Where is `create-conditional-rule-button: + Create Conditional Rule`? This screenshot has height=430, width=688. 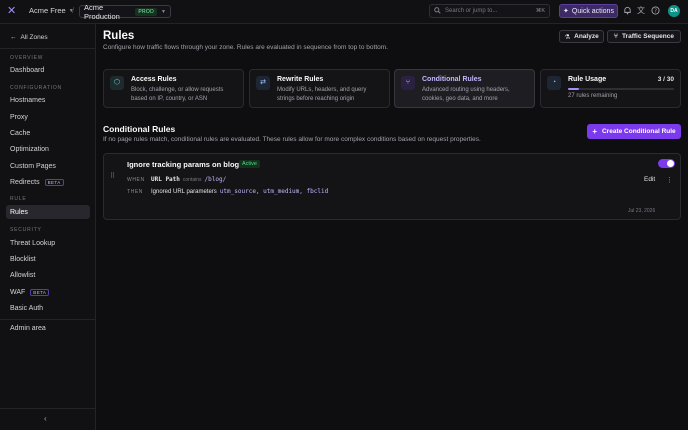 create-conditional-rule-button: + Create Conditional Rule is located at coordinates (634, 131).